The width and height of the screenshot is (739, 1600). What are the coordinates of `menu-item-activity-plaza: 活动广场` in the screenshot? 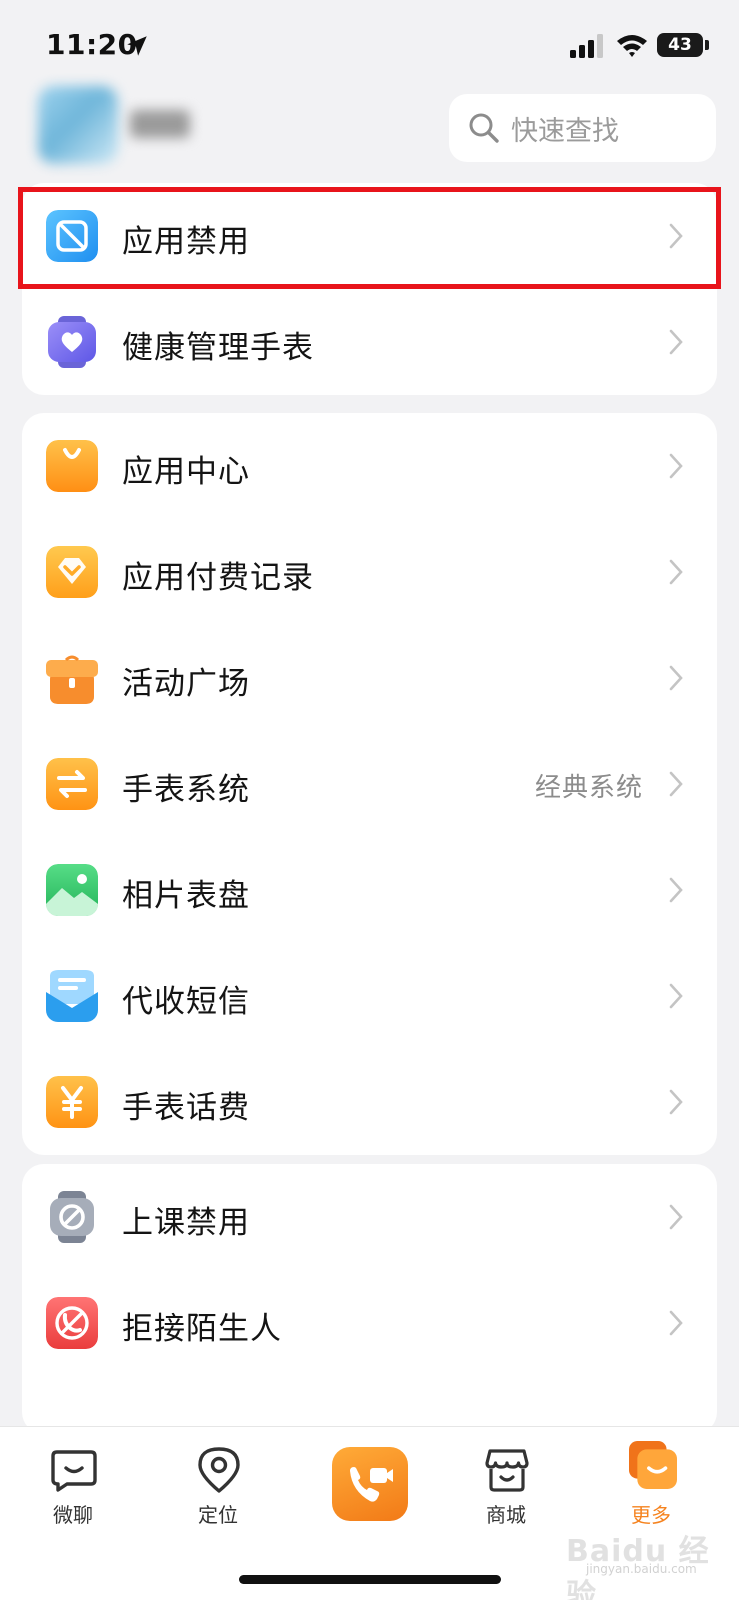 It's located at (369, 678).